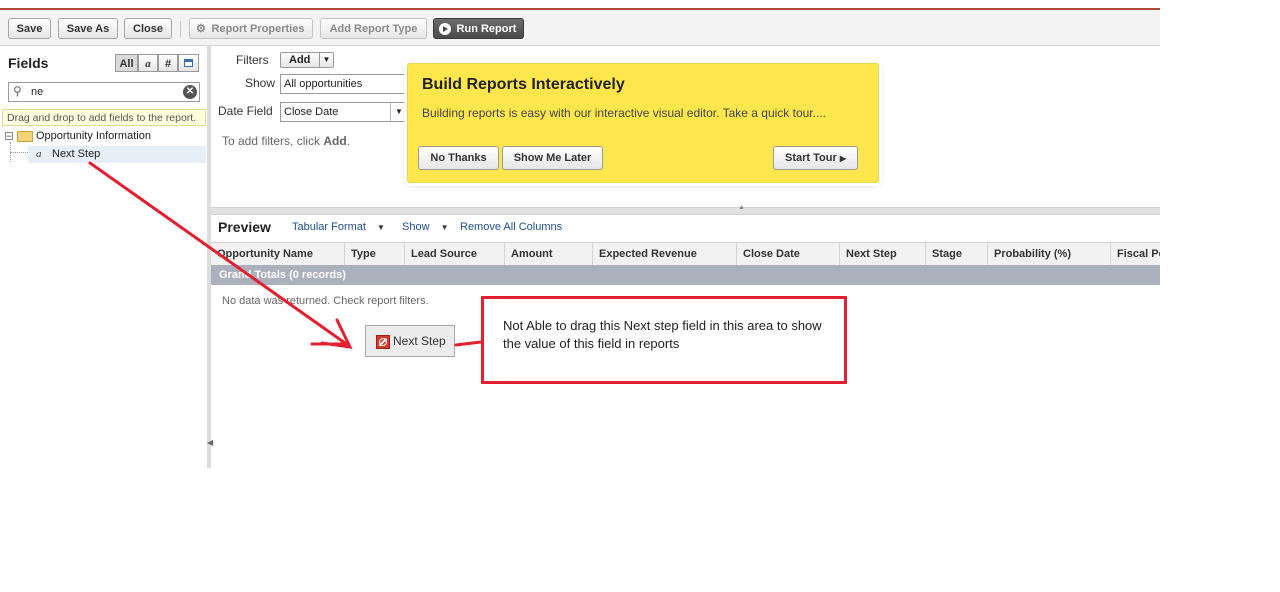 The height and width of the screenshot is (592, 1280). Describe the element at coordinates (217, 253) in the screenshot. I see `drag-arrow-line` at that location.